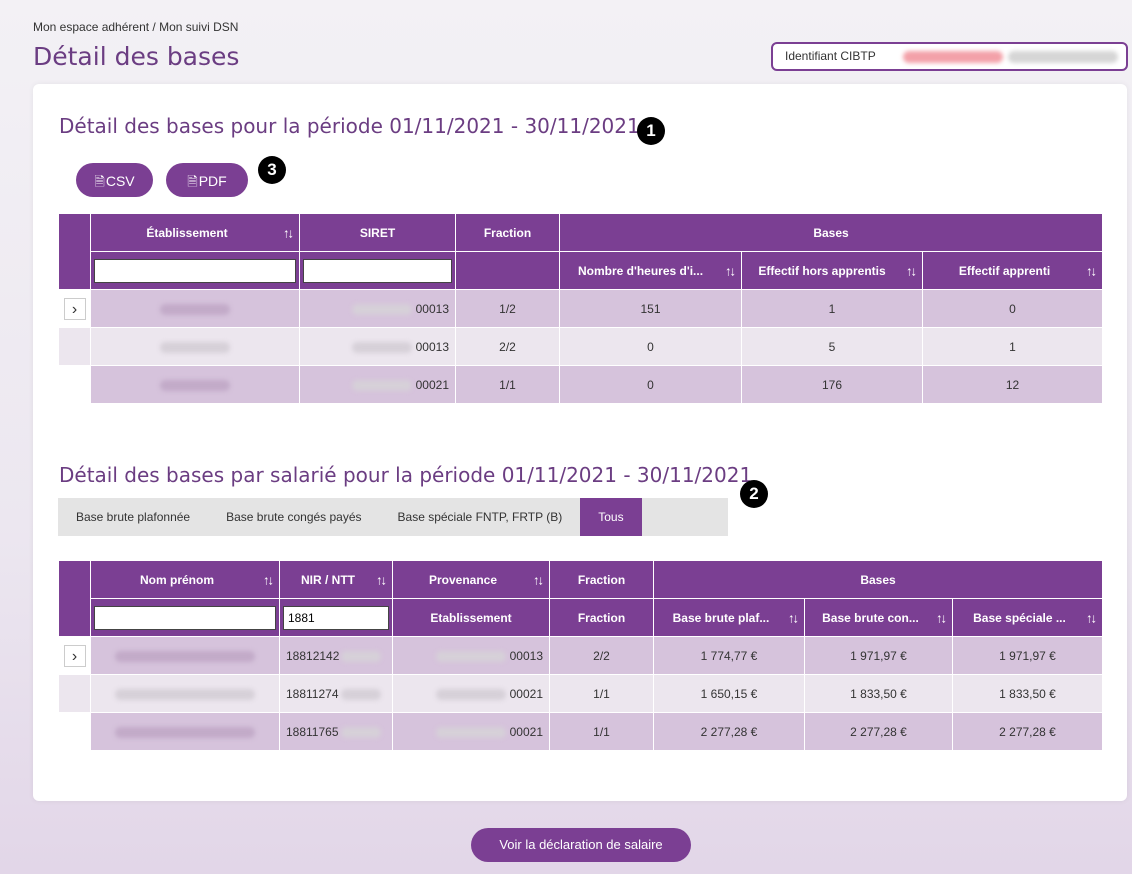  What do you see at coordinates (832, 384) in the screenshot?
I see `effectif-hors-cell: 176` at bounding box center [832, 384].